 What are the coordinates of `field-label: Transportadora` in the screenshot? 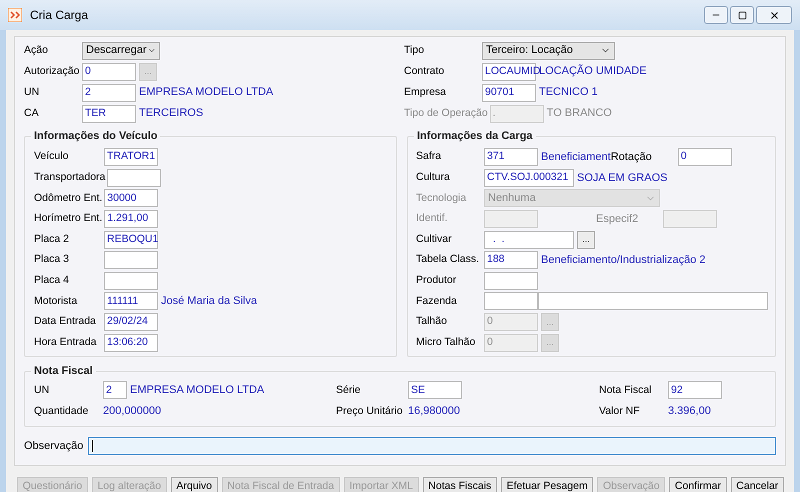 It's located at (70, 178).